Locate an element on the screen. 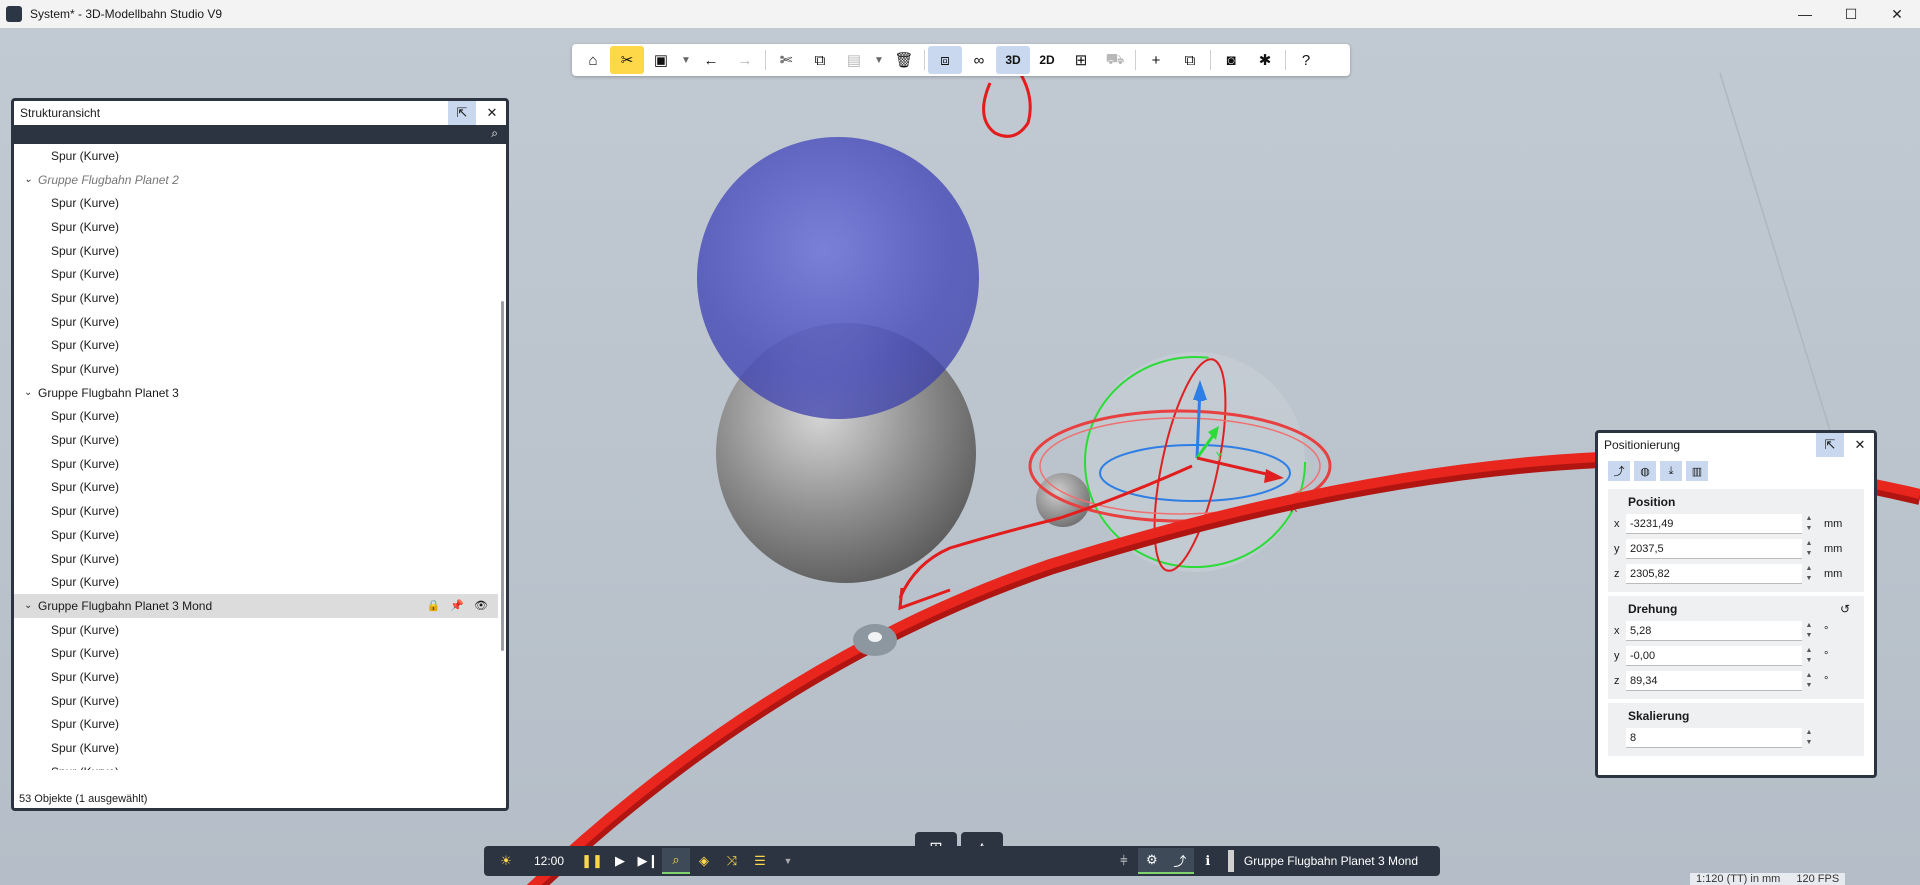 The width and height of the screenshot is (1920, 885). camera-button: ◙ is located at coordinates (1231, 60).